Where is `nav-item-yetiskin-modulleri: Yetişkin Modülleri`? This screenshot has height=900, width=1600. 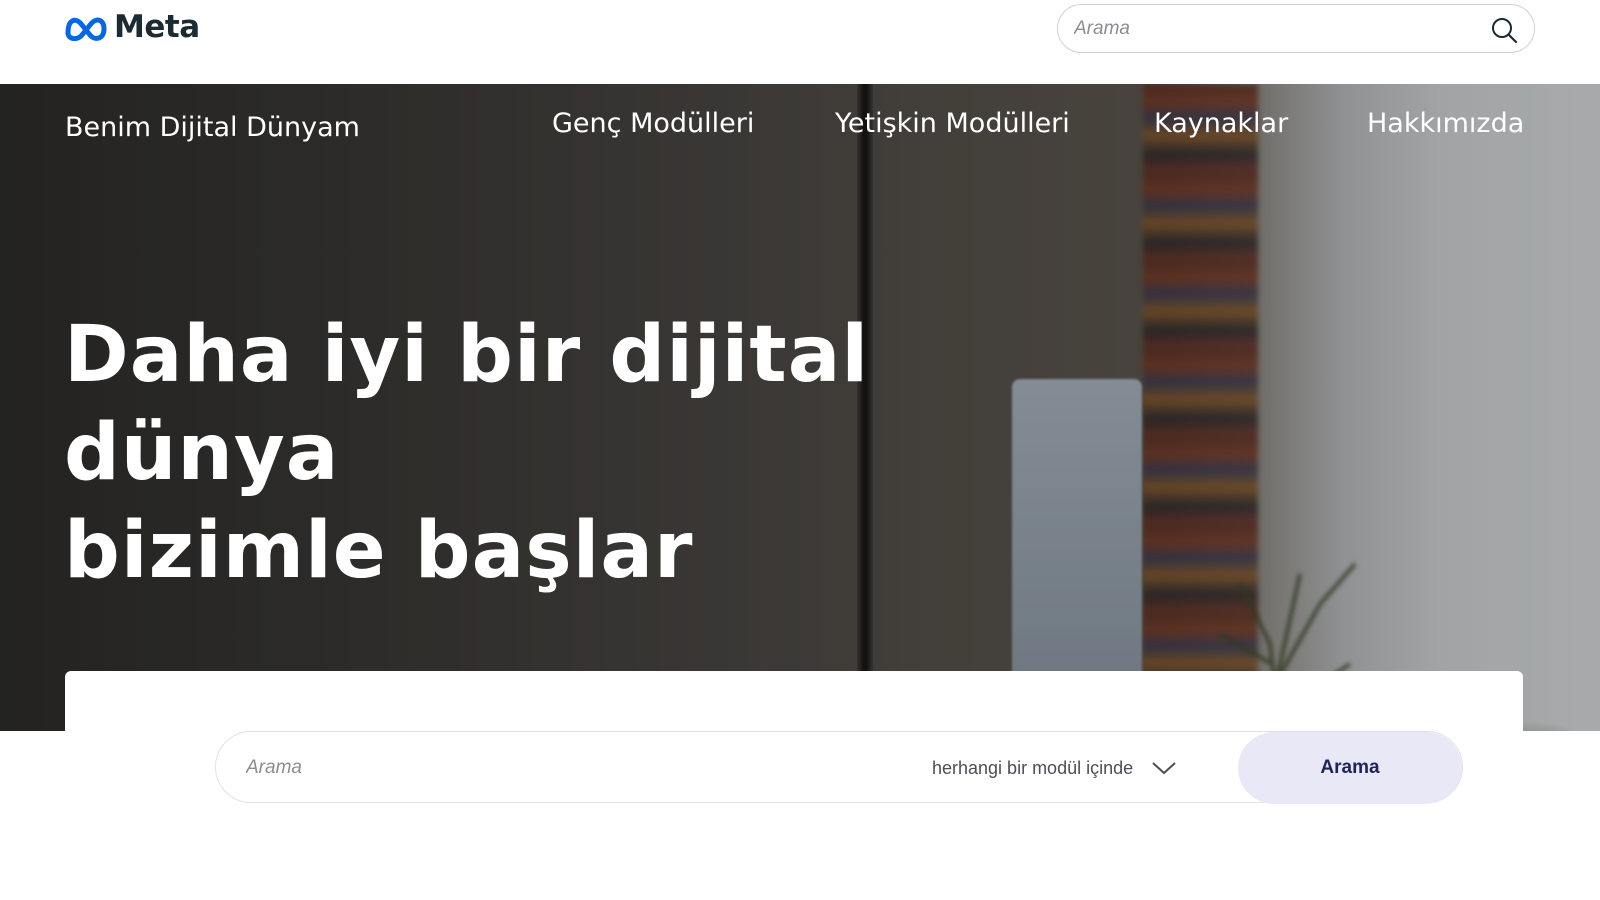
nav-item-yetiskin-modulleri: Yetişkin Modülleri is located at coordinates (952, 123).